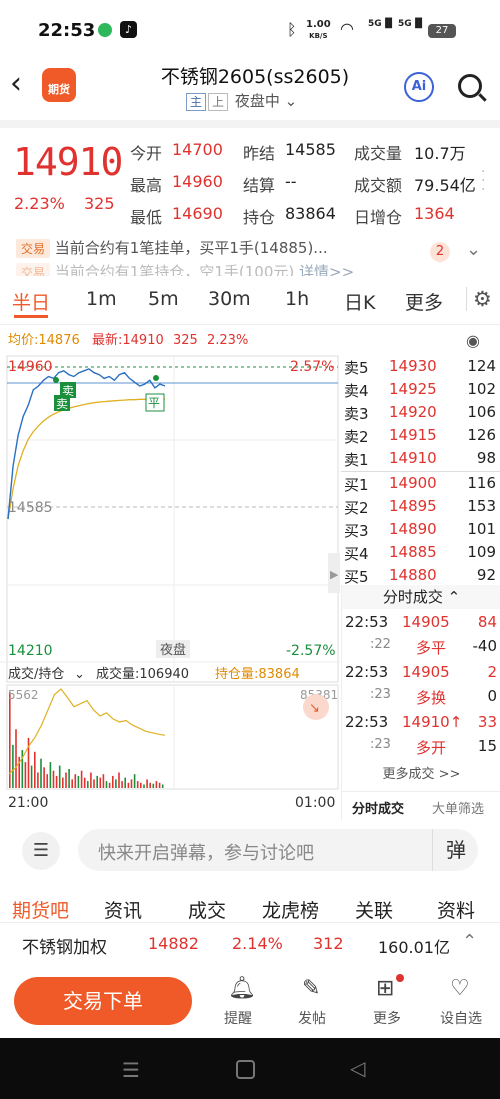 The image size is (500, 1099). What do you see at coordinates (420, 483) in the screenshot?
I see `bid-row: 买1 14900 116` at bounding box center [420, 483].